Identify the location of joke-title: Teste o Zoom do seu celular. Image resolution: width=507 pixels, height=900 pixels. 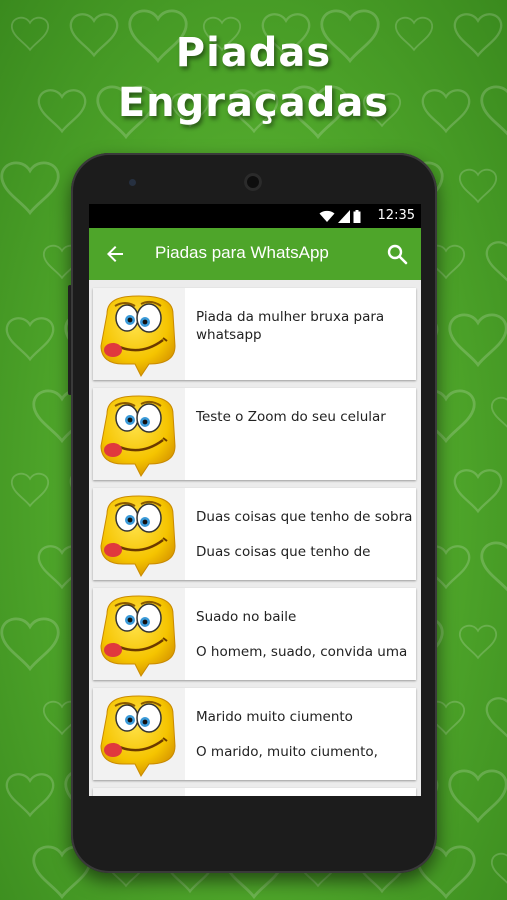
(291, 417).